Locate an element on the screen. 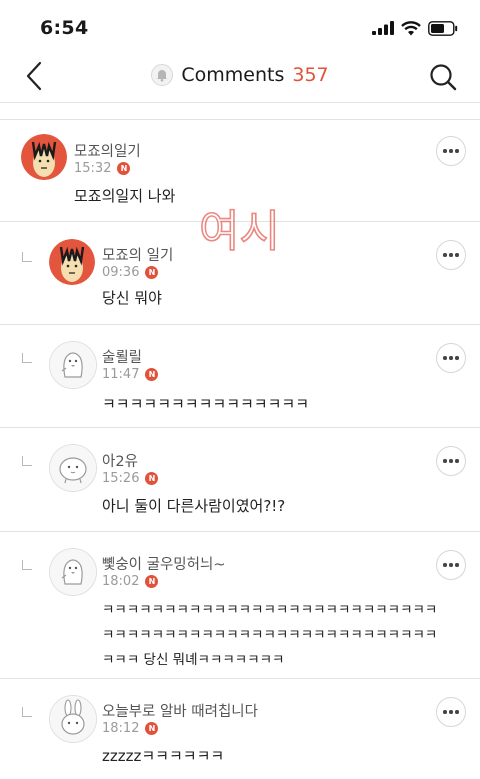 This screenshot has height=779, width=480. comment-text: ㅋㅋㅋㅋㅋㅋㅋㅋㅋㅋㅋㅋㅋㅋㅋ is located at coordinates (206, 404).